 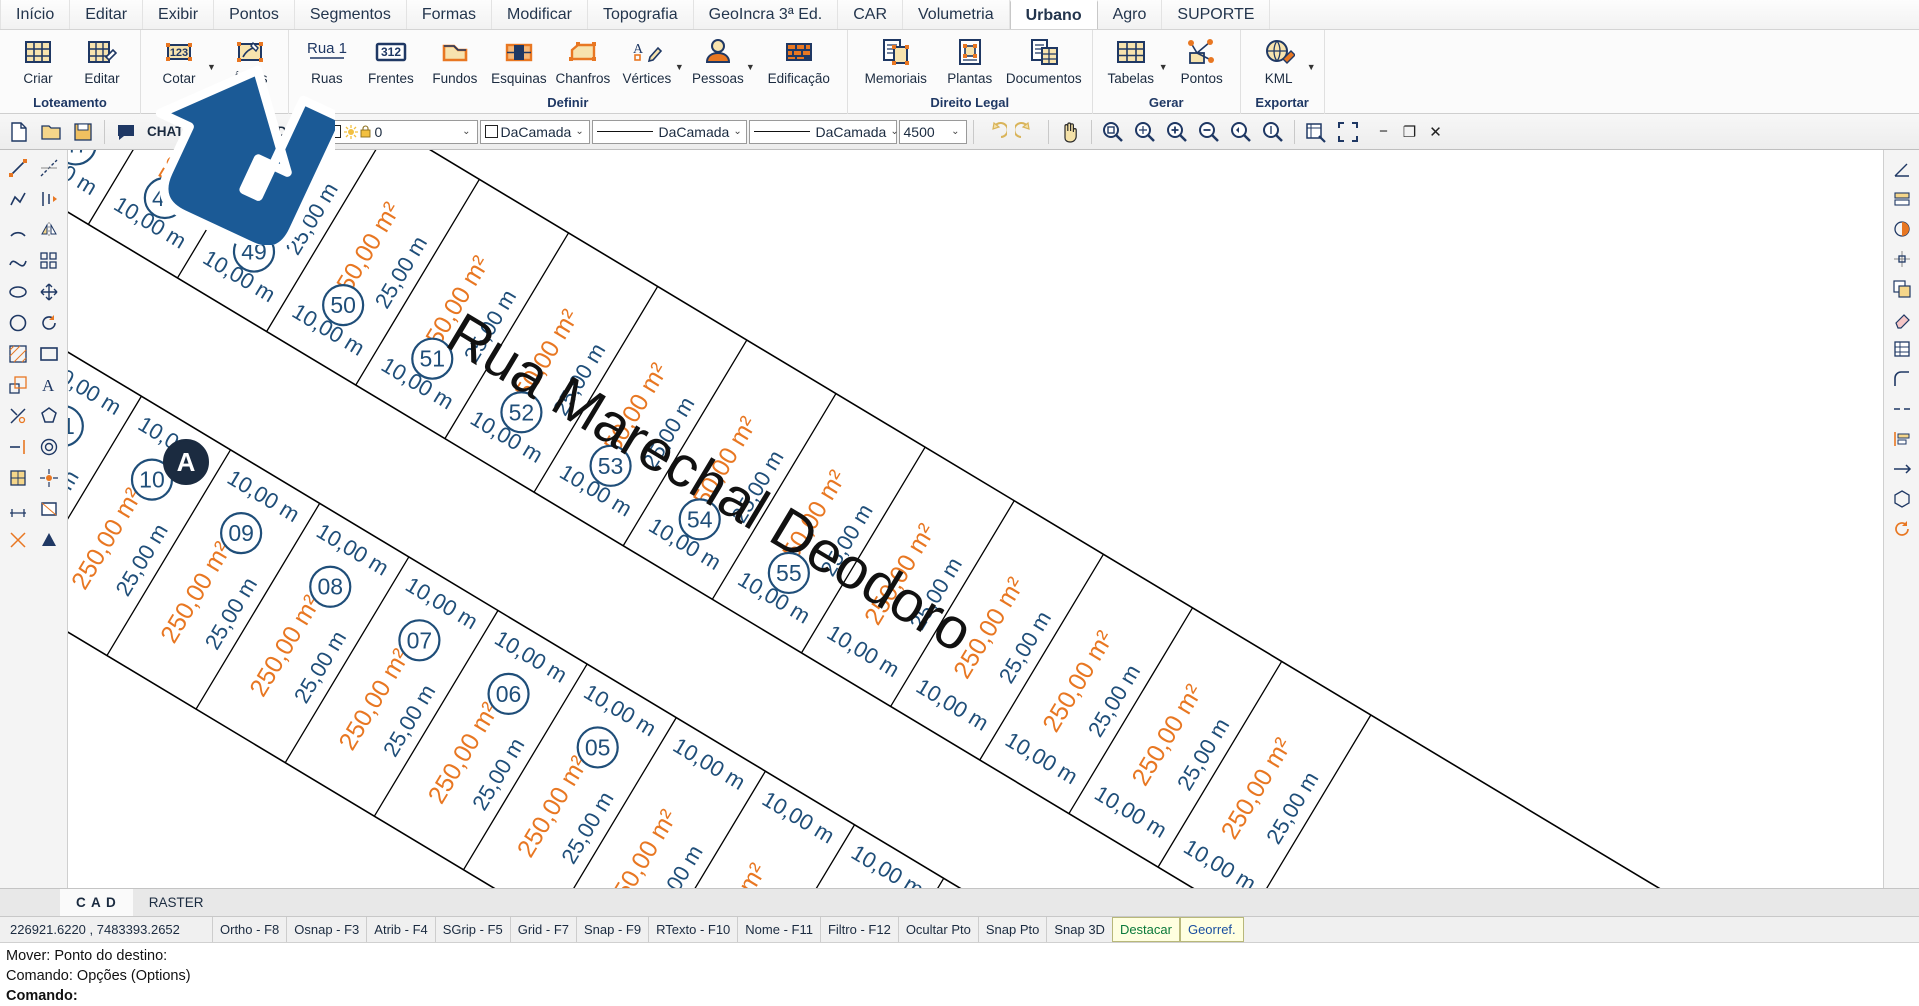 What do you see at coordinates (519, 58) in the screenshot?
I see `ribbon-button-esquinas: Esquinas` at bounding box center [519, 58].